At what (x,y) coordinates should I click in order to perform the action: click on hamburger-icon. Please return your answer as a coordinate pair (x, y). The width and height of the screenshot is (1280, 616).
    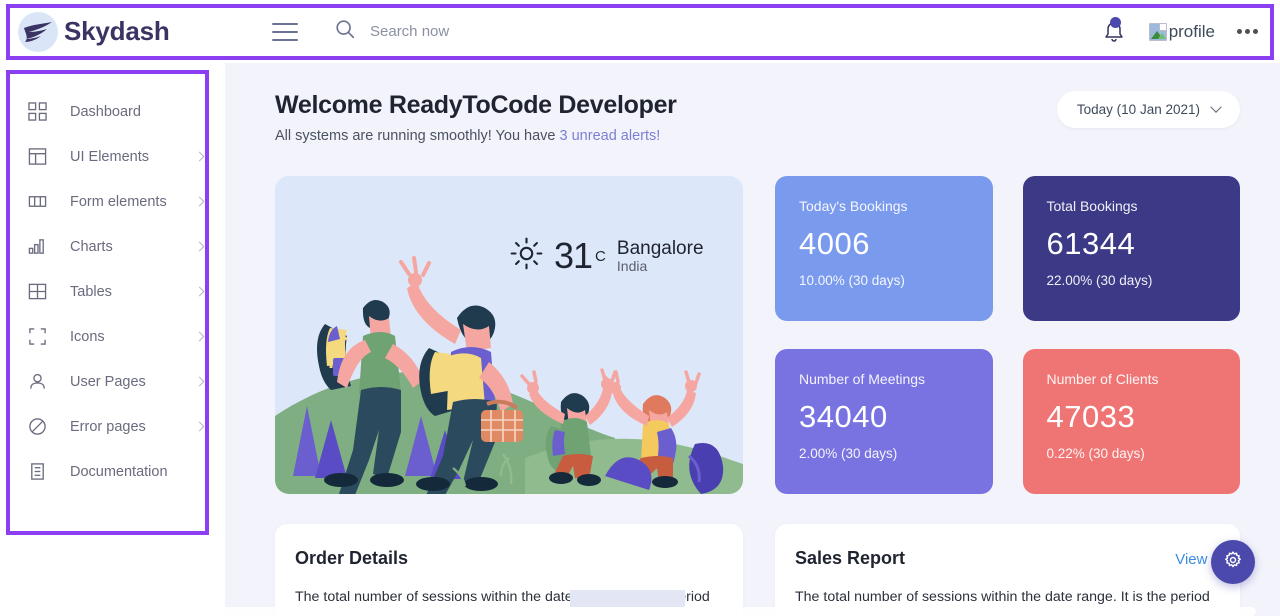
    Looking at the image, I should click on (285, 31).